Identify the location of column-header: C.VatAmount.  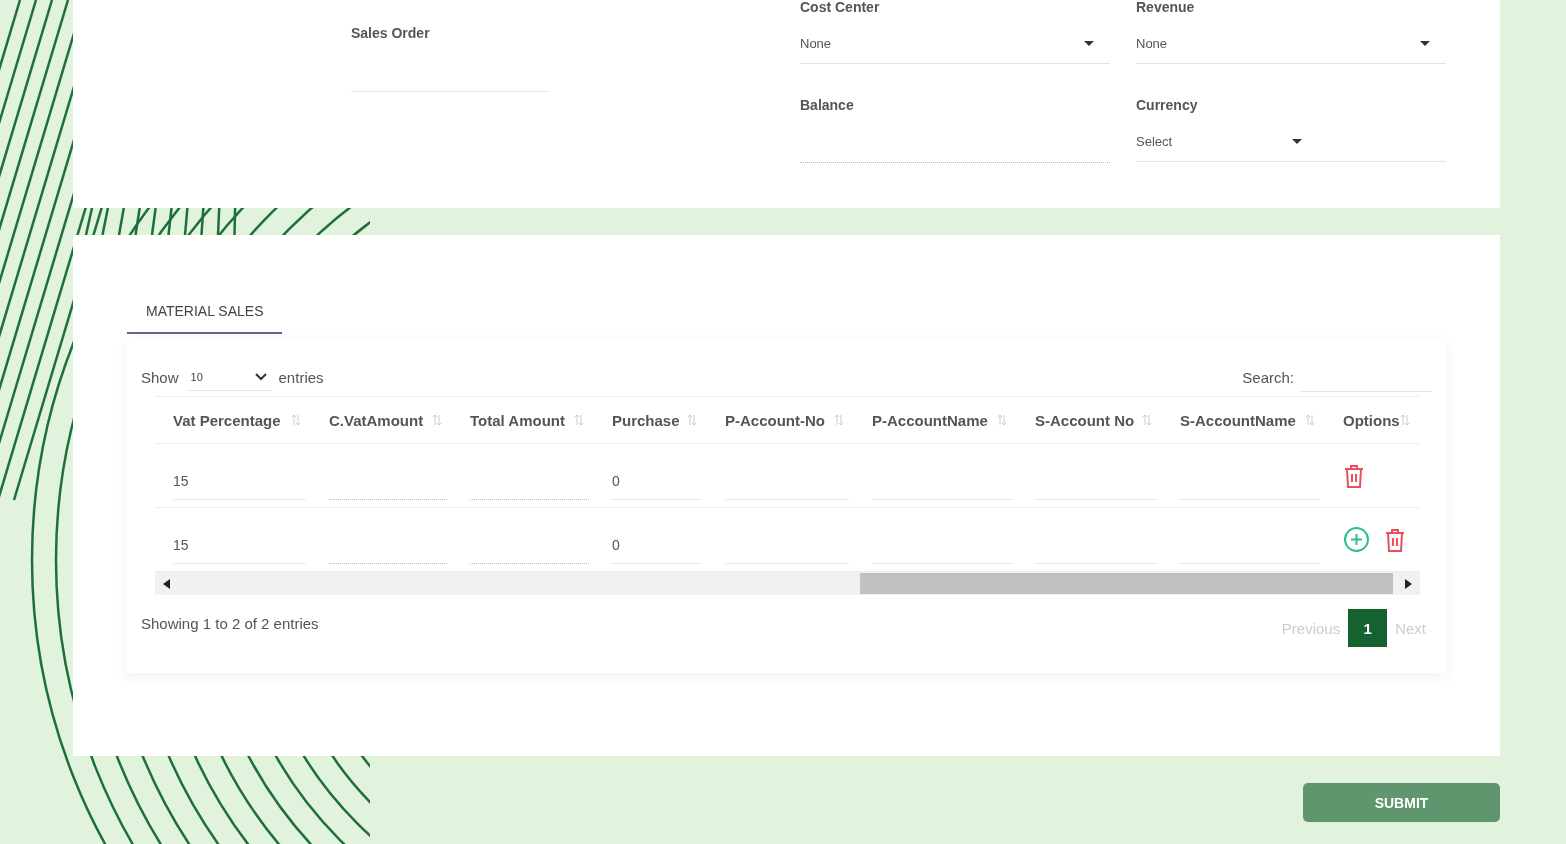
(381, 420).